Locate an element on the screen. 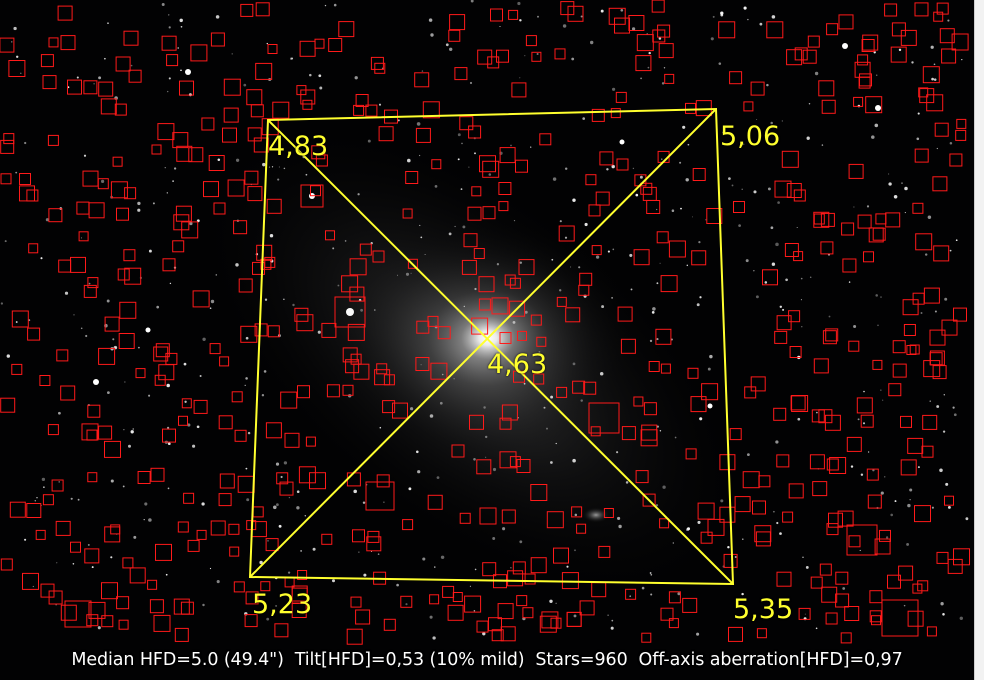 Image resolution: width=984 pixels, height=680 pixels. tilt-value-top-left: 4,83 is located at coordinates (298, 146).